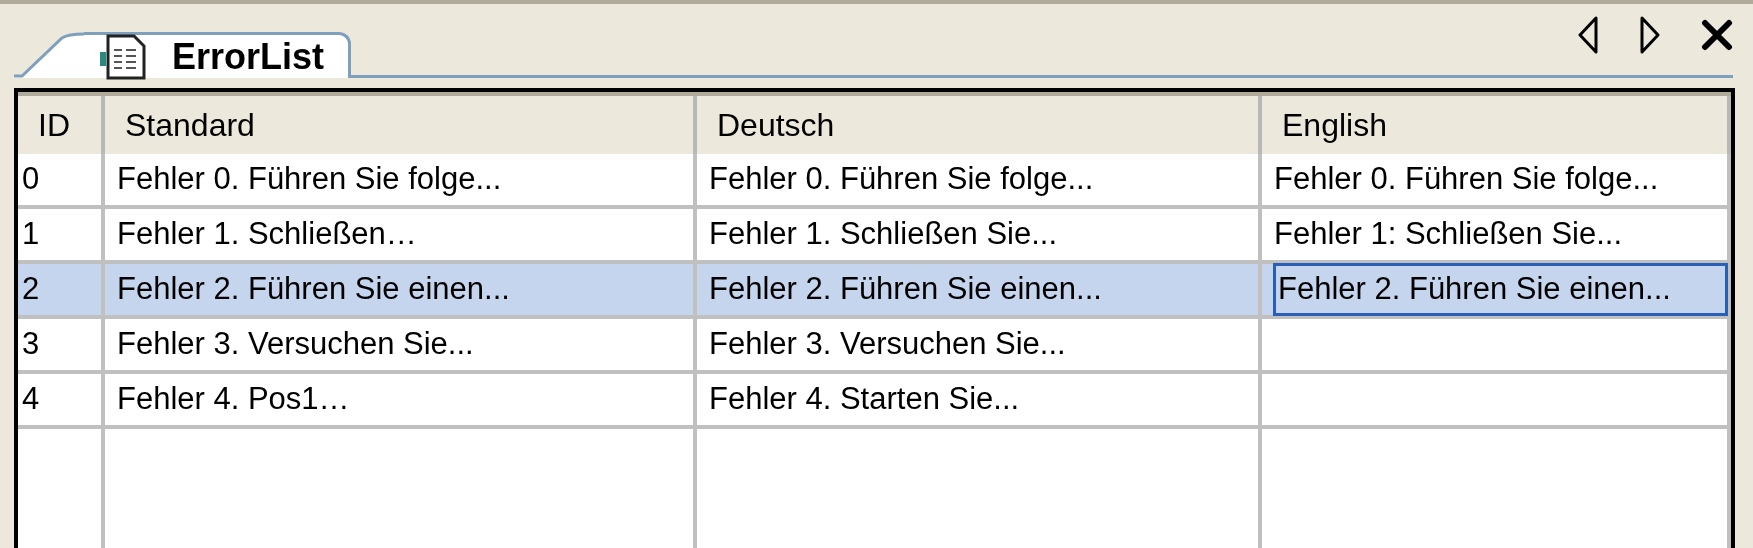 This screenshot has height=548, width=1753. I want to click on table-cell-text: 2, so click(31, 289).